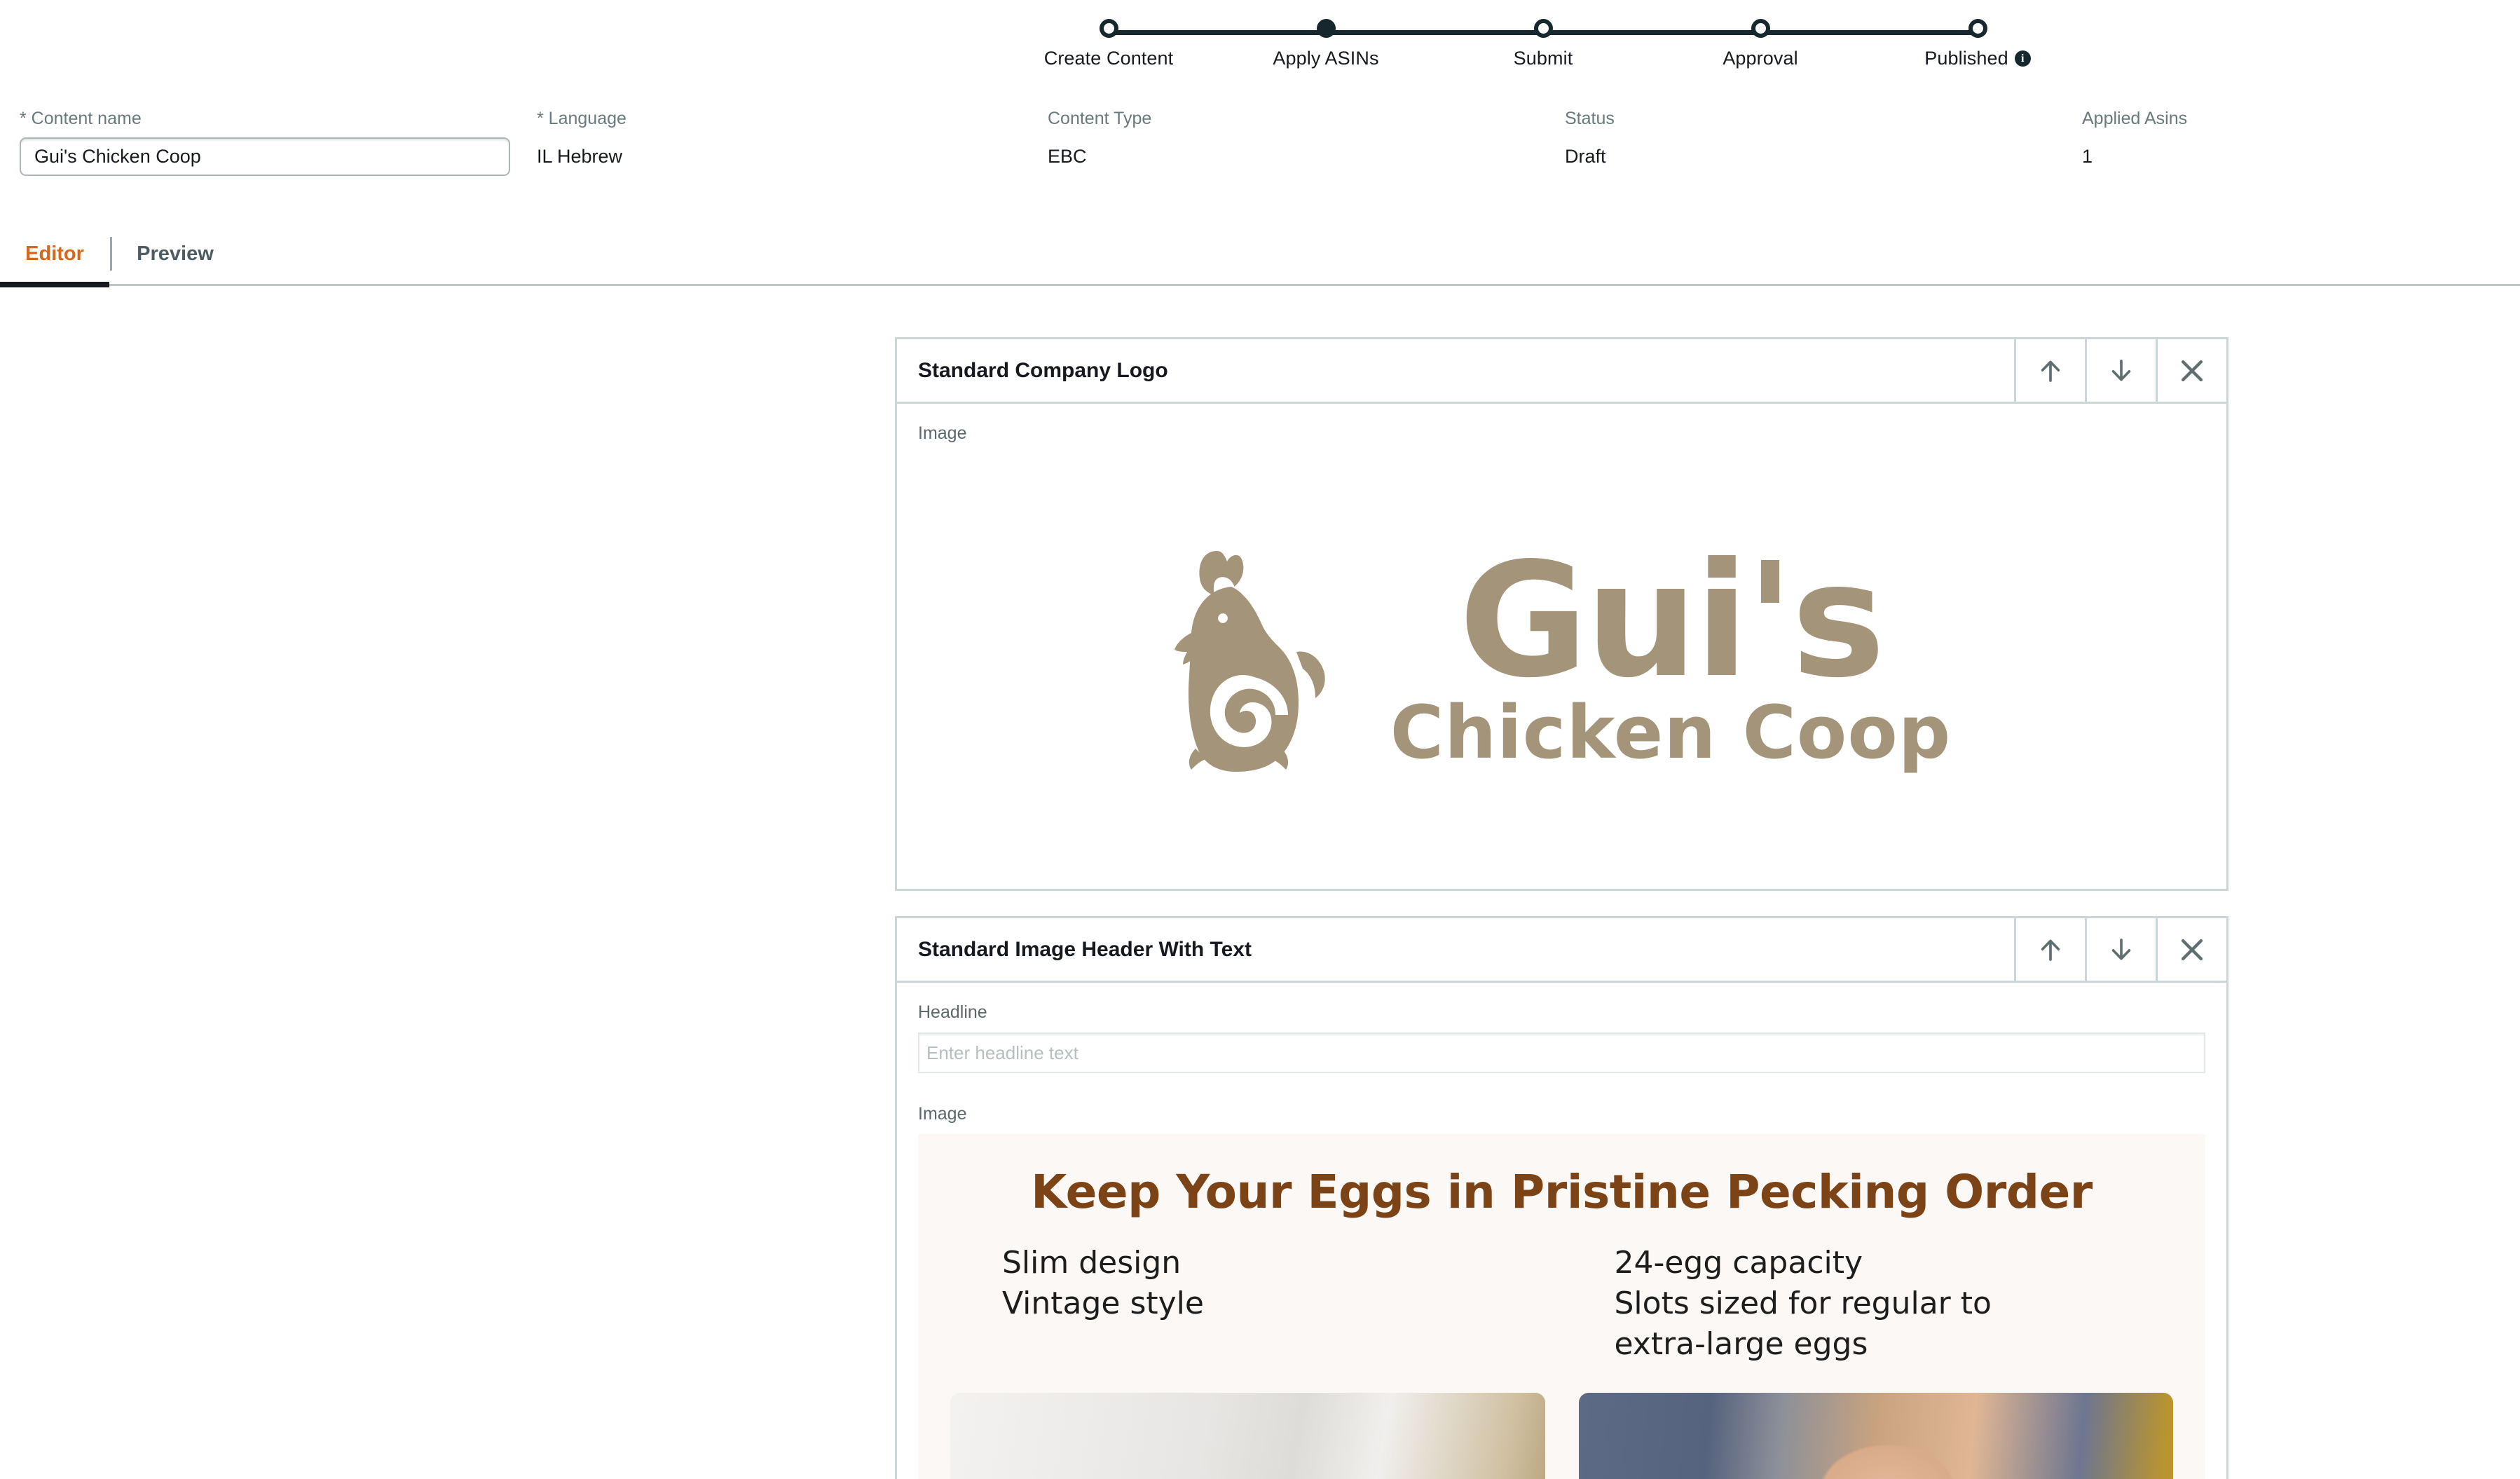 The width and height of the screenshot is (2520, 1479). What do you see at coordinates (580, 156) in the screenshot?
I see `language-value: IL Hebrew` at bounding box center [580, 156].